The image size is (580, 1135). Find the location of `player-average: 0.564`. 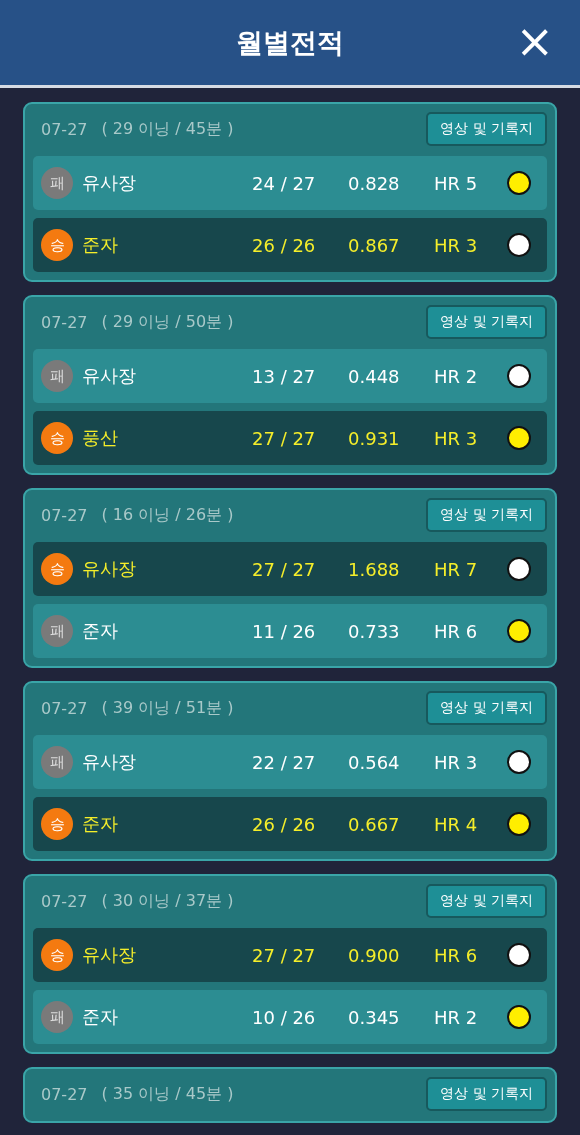

player-average: 0.564 is located at coordinates (374, 762).